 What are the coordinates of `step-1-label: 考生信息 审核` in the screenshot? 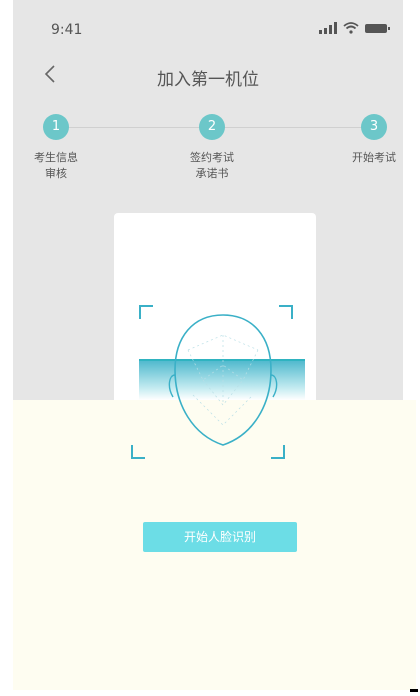 It's located at (56, 165).